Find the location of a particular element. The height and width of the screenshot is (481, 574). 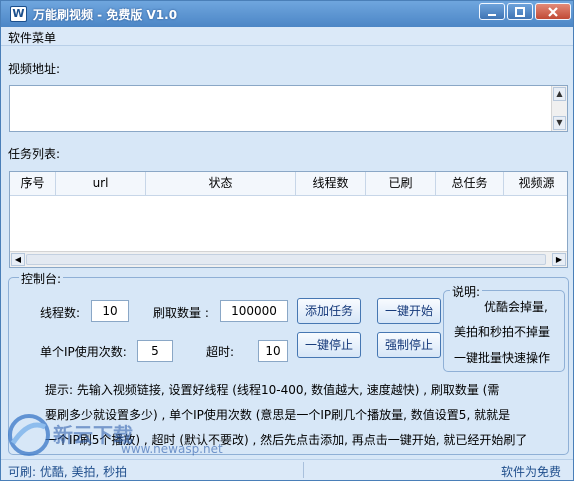

close-icon is located at coordinates (553, 12).